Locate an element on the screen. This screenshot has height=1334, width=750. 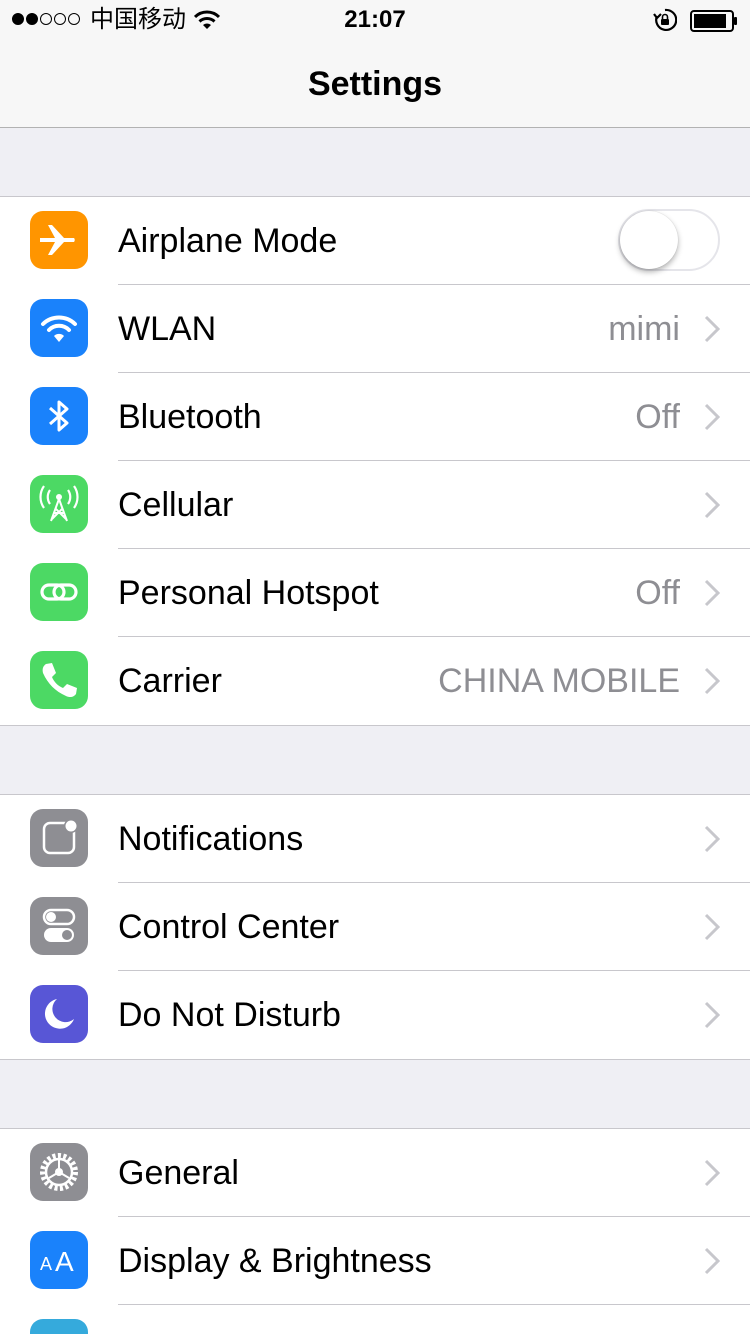
row-label: Display & Brightness is located at coordinates (275, 1261).